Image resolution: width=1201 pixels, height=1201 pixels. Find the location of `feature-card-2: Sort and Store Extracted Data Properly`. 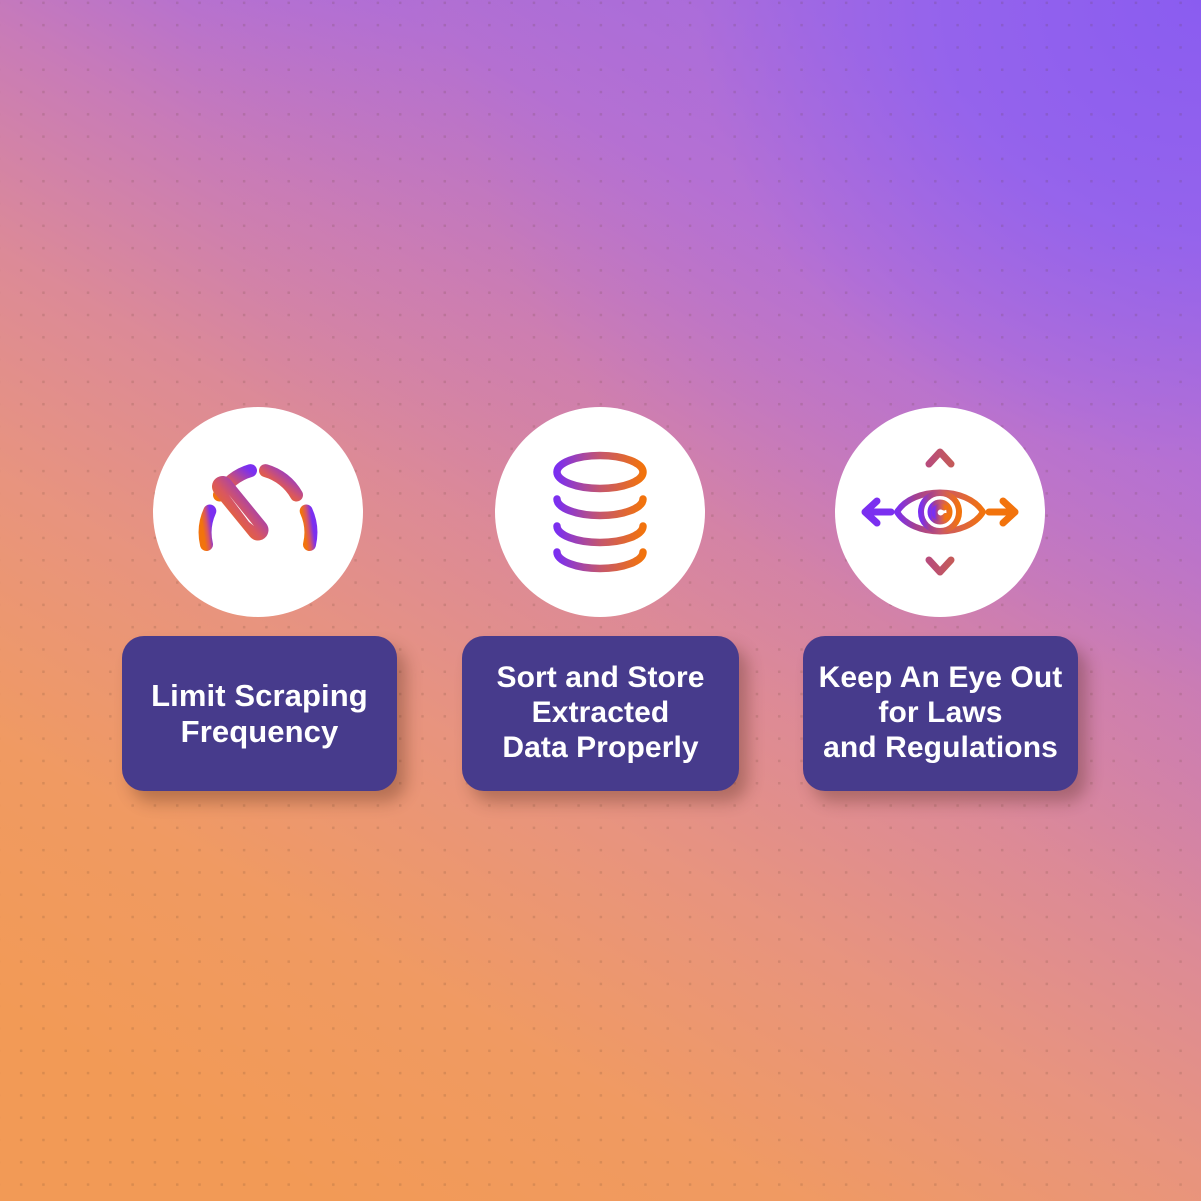

feature-card-2: Sort and Store Extracted Data Properly is located at coordinates (600, 713).